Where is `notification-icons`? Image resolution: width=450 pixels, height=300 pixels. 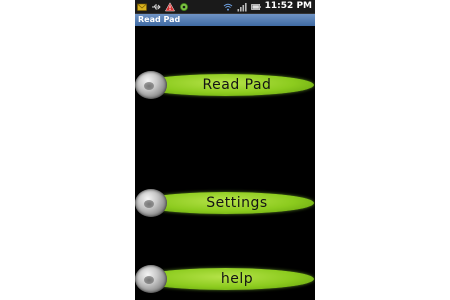 notification-icons is located at coordinates (163, 6).